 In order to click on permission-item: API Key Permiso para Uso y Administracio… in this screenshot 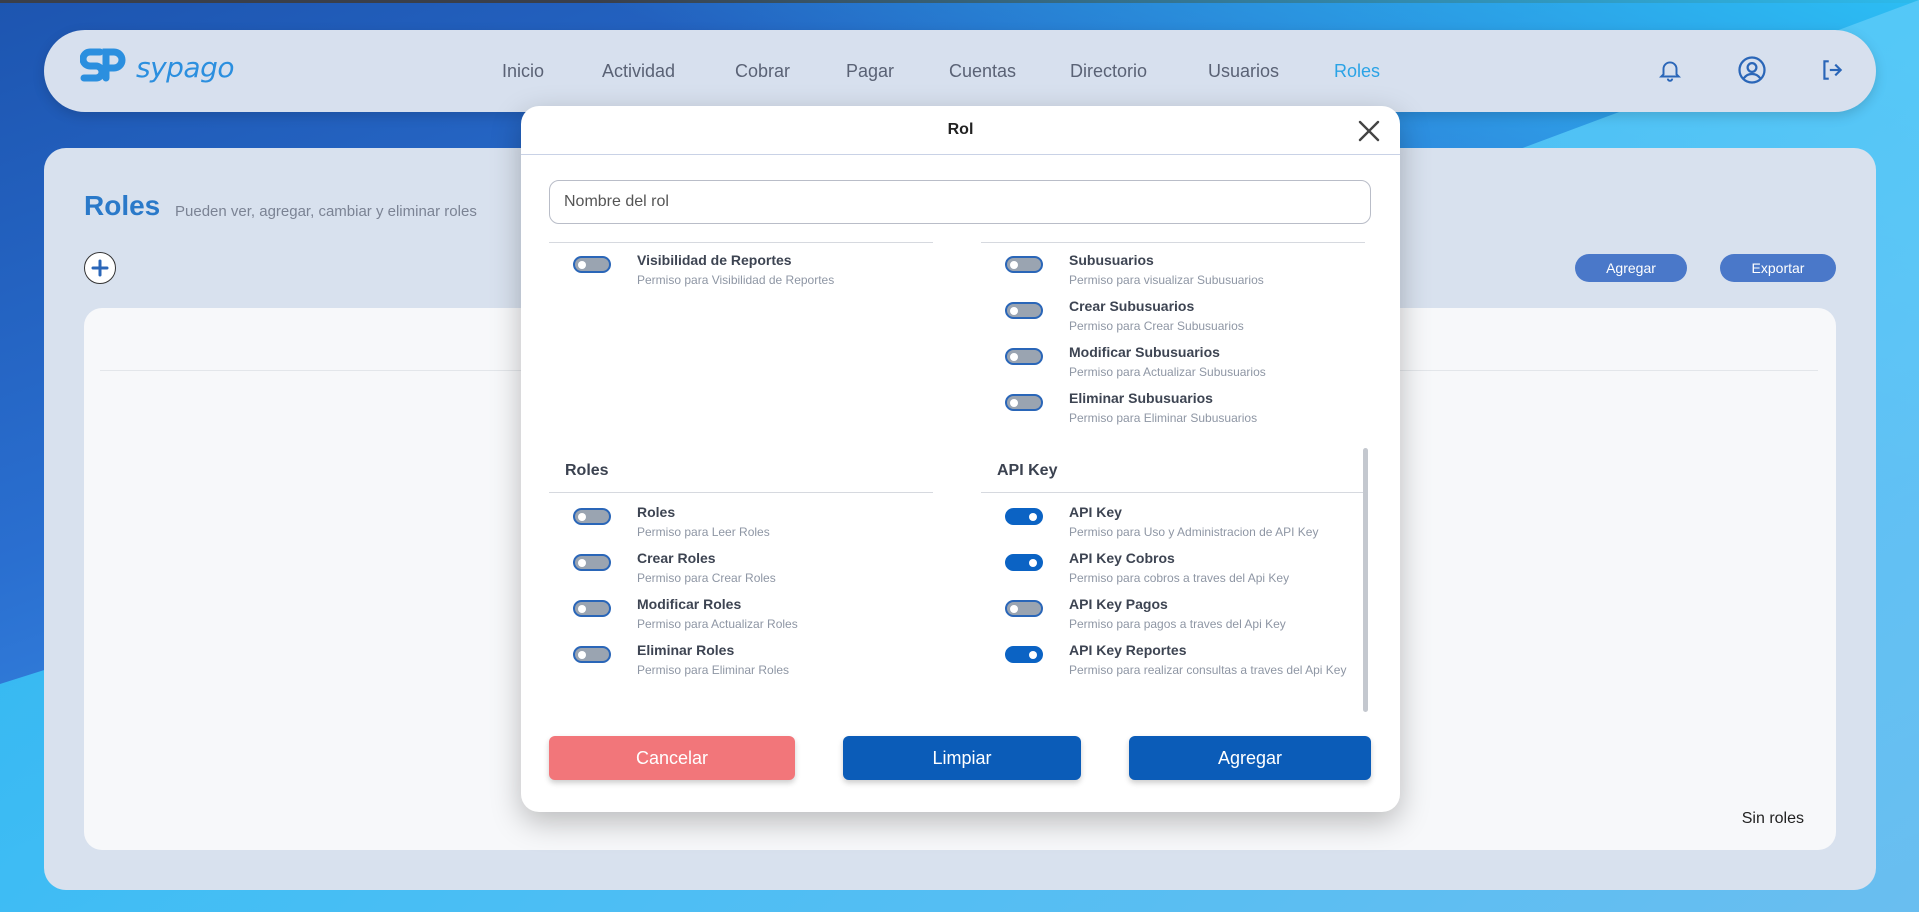, I will do `click(1195, 526)`.